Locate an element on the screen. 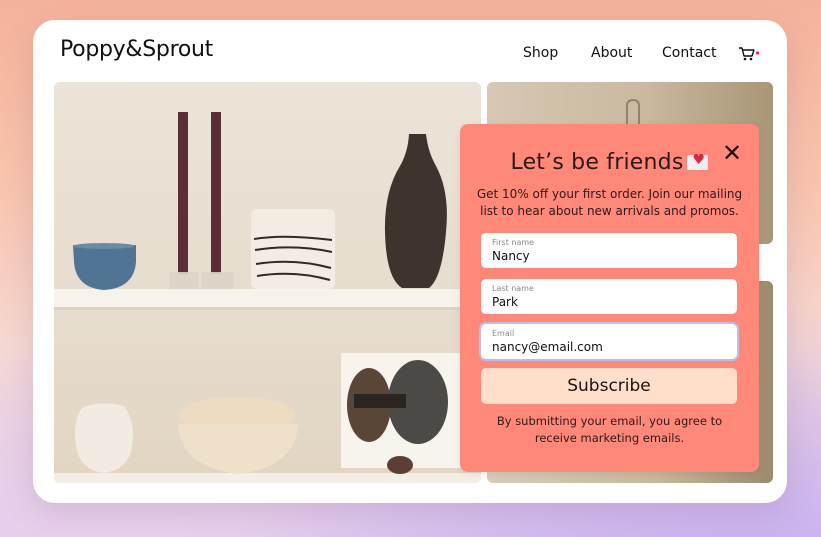  popup-title-text: Let’s be friends is located at coordinates (597, 162).